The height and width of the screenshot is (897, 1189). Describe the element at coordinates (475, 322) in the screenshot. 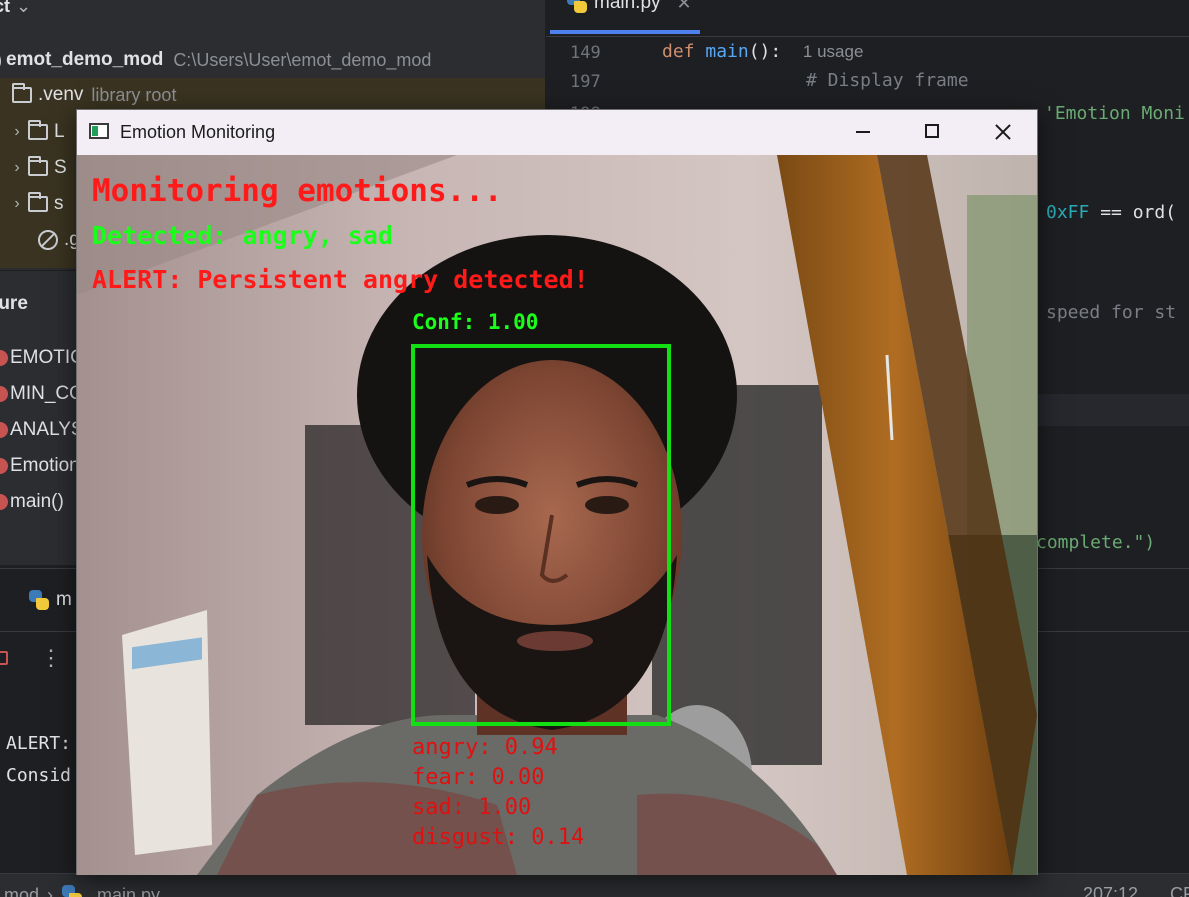

I see `confidence-label: Conf: 1.00` at that location.